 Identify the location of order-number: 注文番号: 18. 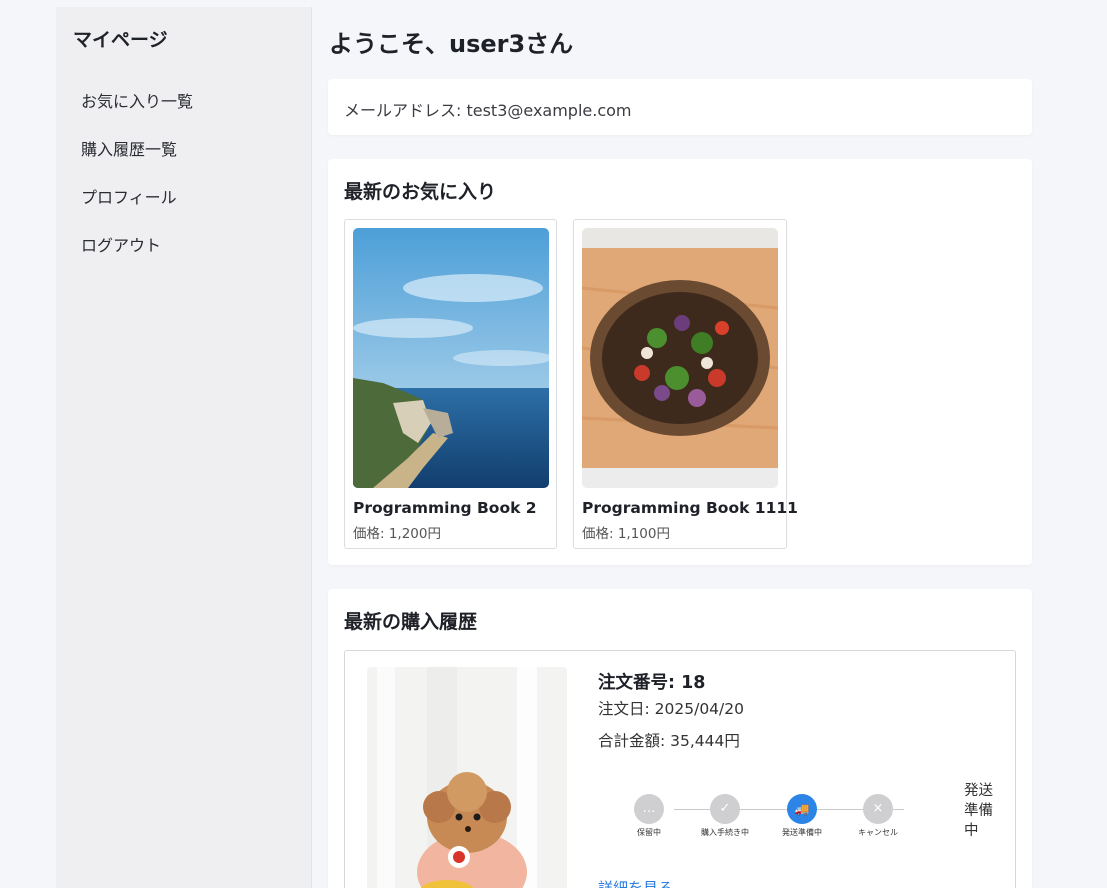
(652, 683).